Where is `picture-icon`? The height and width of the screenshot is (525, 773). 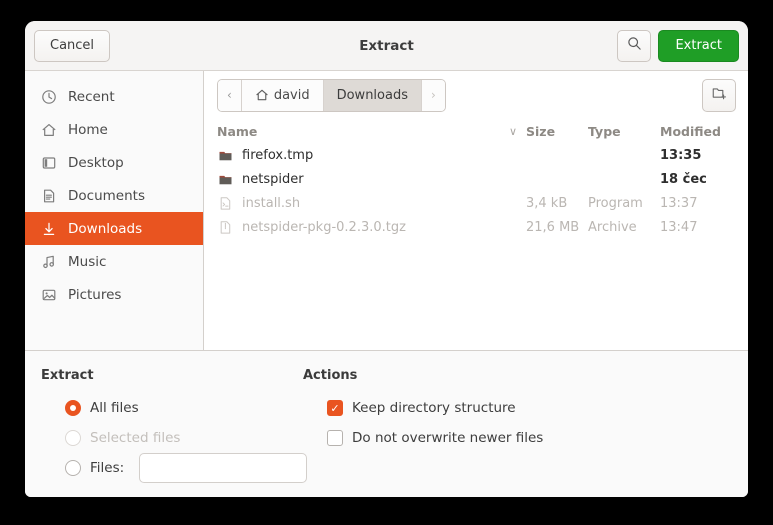 picture-icon is located at coordinates (48, 294).